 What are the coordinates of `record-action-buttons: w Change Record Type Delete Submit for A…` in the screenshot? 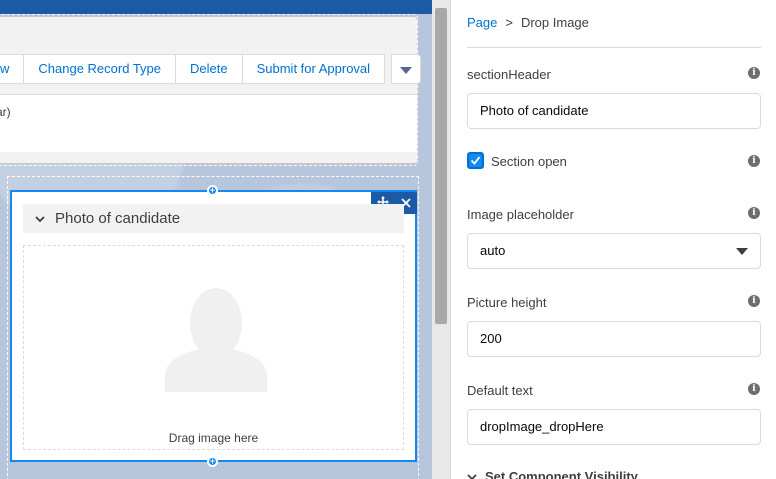 It's located at (211, 69).